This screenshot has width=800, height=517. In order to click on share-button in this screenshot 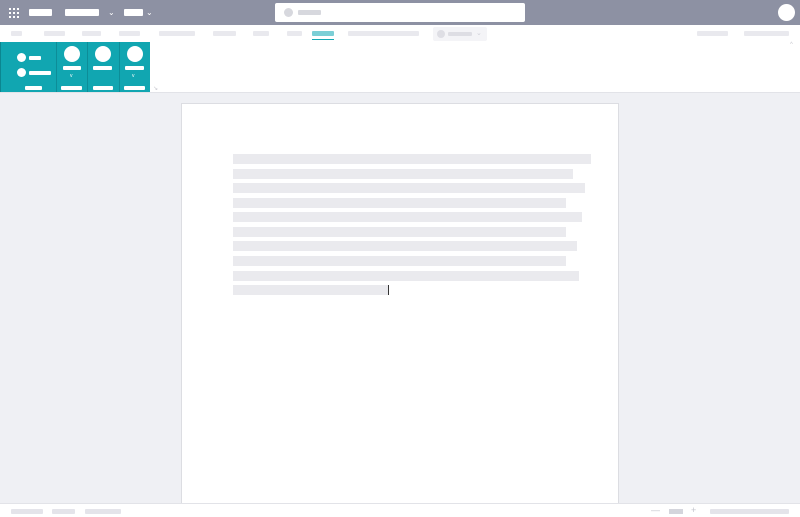, I will do `click(766, 33)`.